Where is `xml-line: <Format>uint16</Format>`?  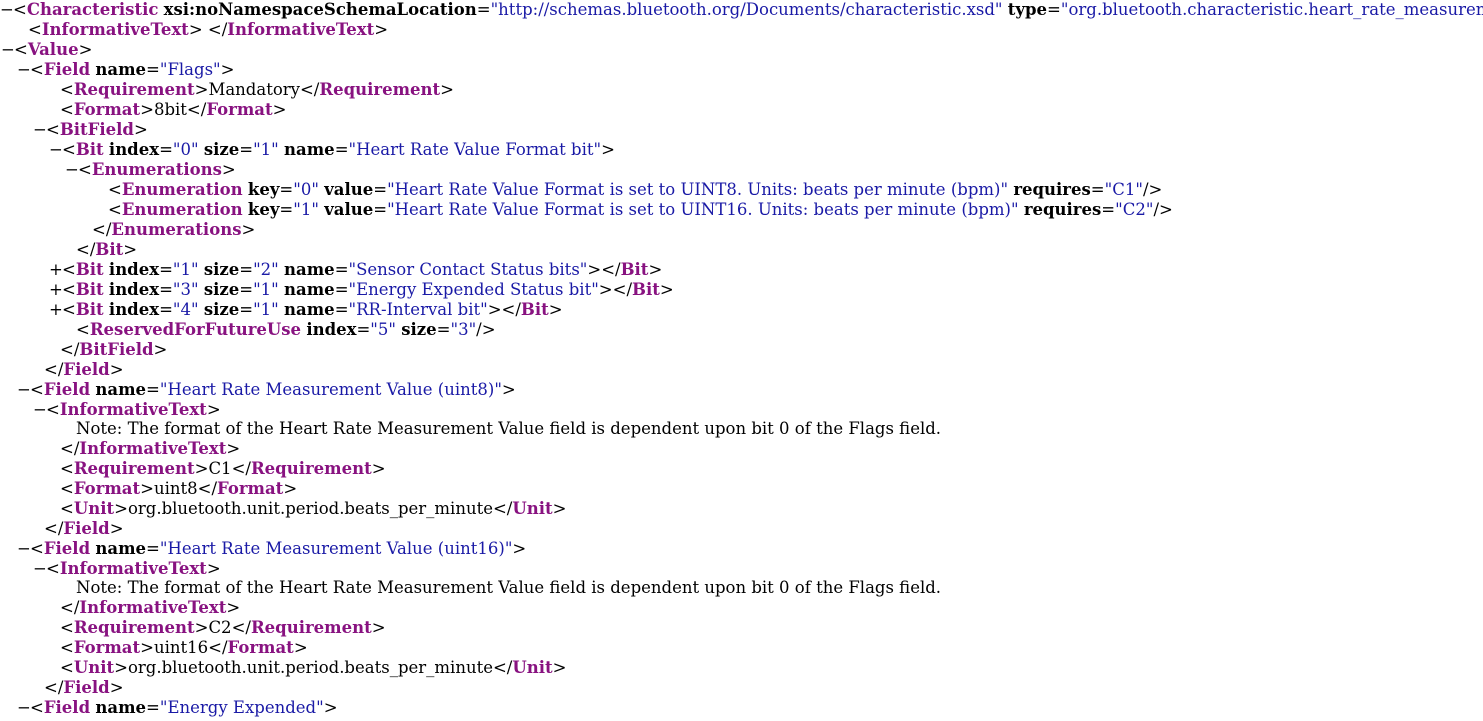 xml-line: <Format>uint16</Format> is located at coordinates (184, 648).